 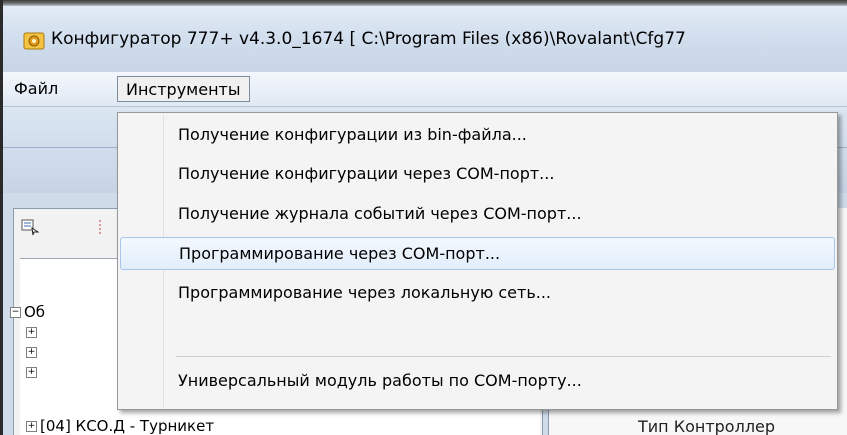 What do you see at coordinates (707, 426) in the screenshot?
I see `controller-type-label: Тип Контроллер` at bounding box center [707, 426].